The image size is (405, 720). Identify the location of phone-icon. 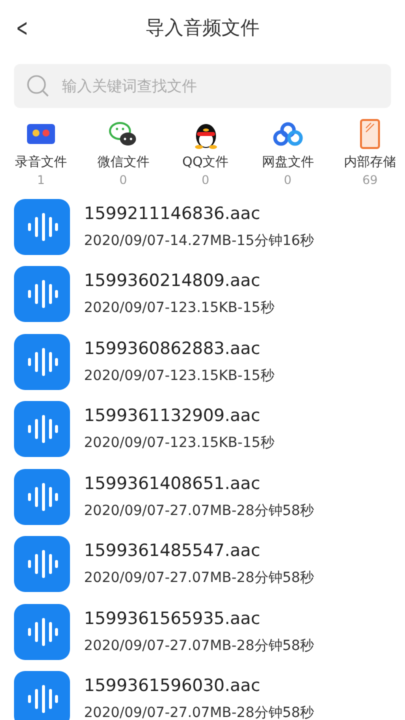
(370, 134).